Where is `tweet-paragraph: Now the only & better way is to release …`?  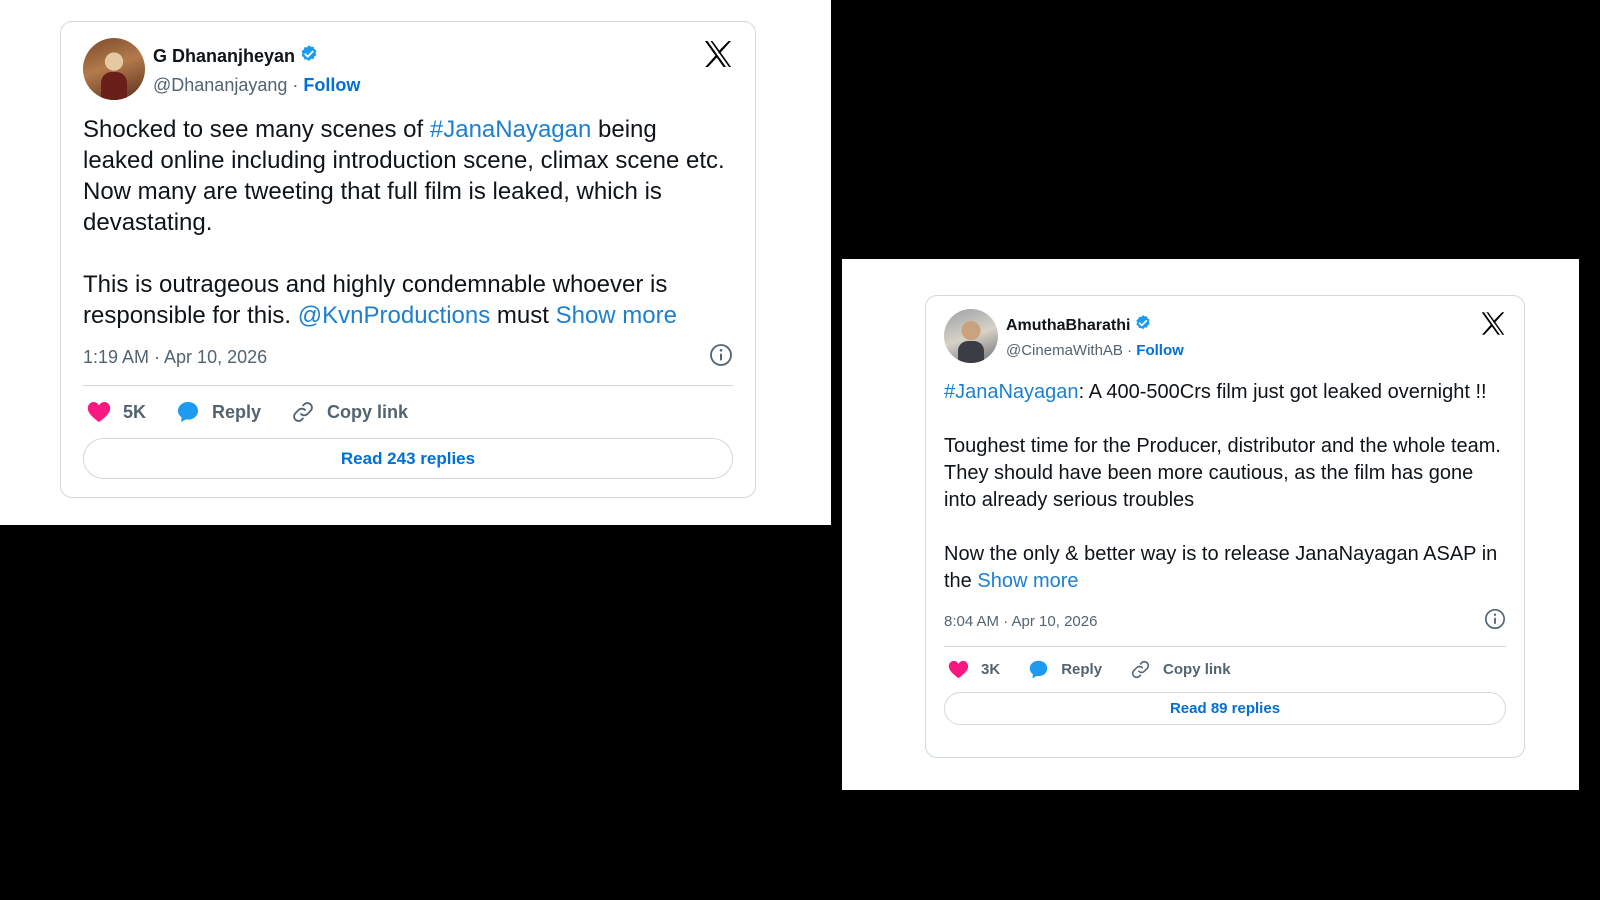 tweet-paragraph: Now the only & better way is to release … is located at coordinates (1221, 567).